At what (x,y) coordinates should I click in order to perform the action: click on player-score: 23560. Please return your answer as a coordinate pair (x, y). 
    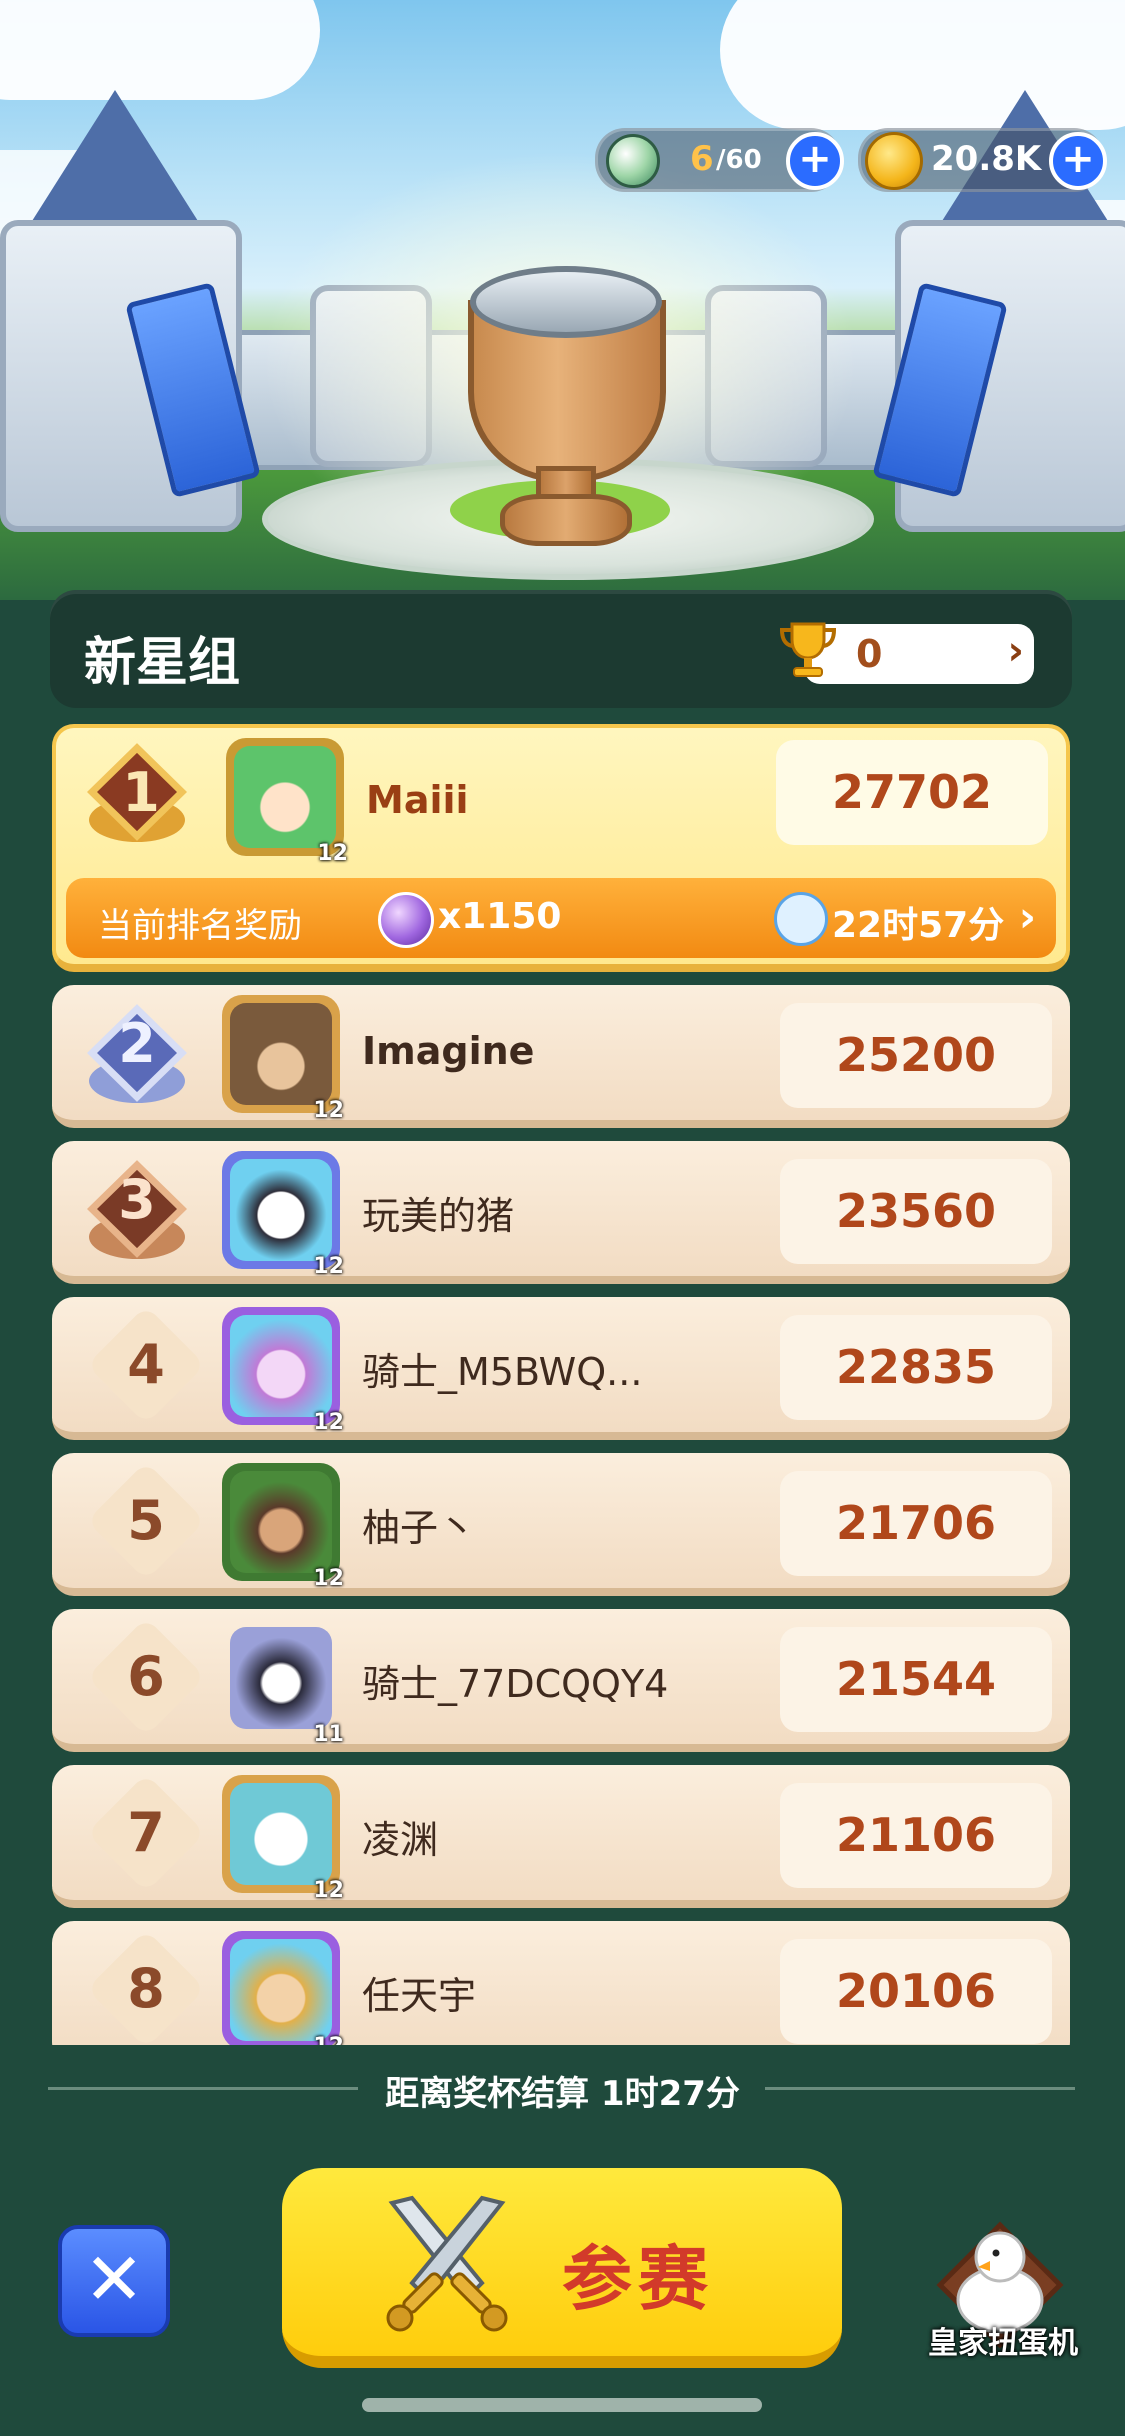
    Looking at the image, I should click on (916, 1211).